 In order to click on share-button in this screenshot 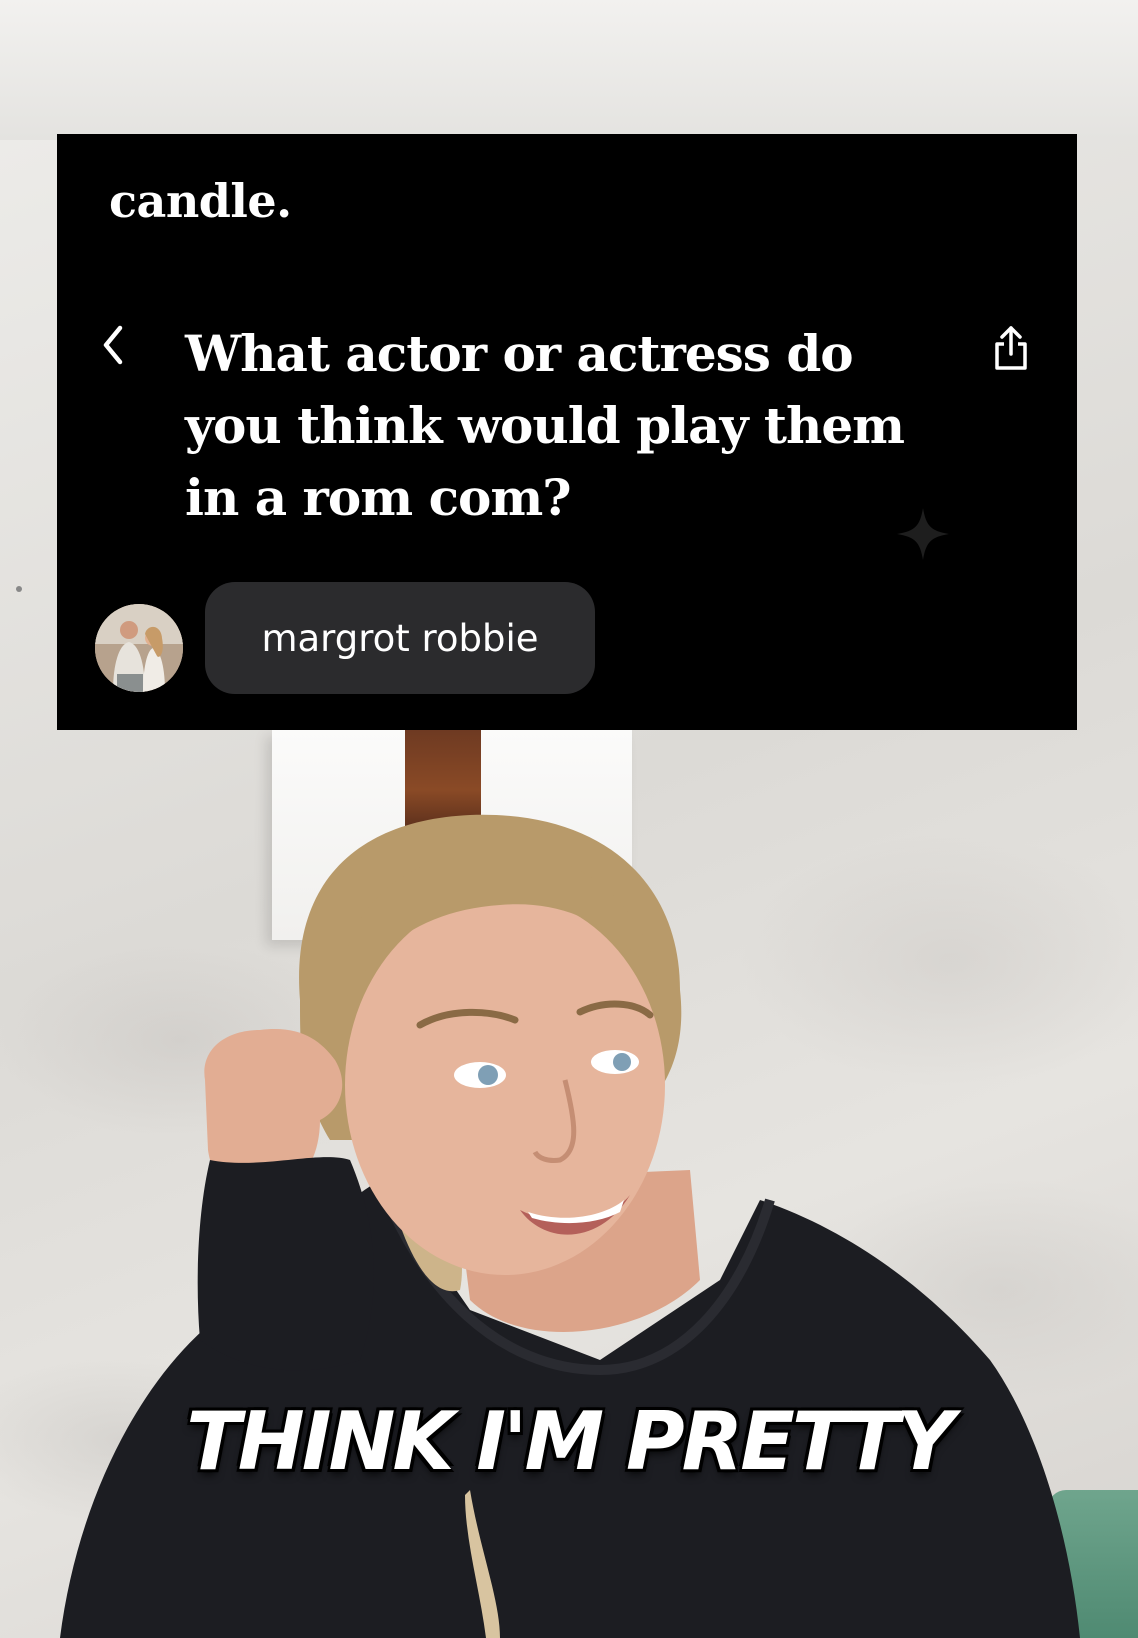, I will do `click(1011, 348)`.